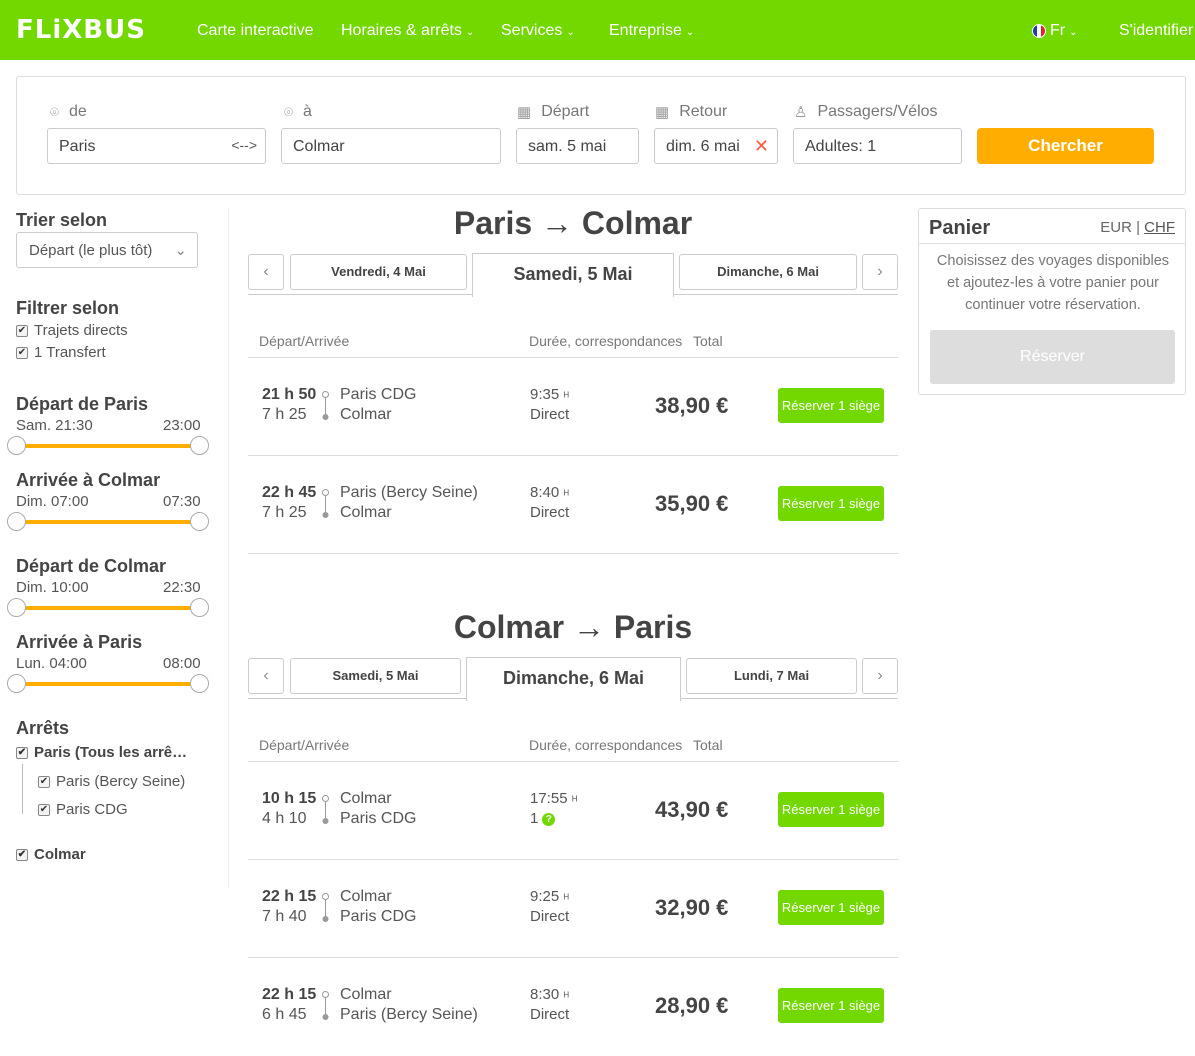 Image resolution: width=1195 pixels, height=1056 pixels. Describe the element at coordinates (255, 31) in the screenshot. I see `nav-carte-interactive: Carte interactive` at that location.